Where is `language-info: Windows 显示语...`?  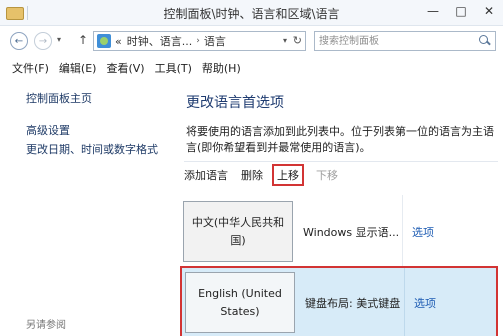
language-info: Windows 显示语... is located at coordinates (351, 232).